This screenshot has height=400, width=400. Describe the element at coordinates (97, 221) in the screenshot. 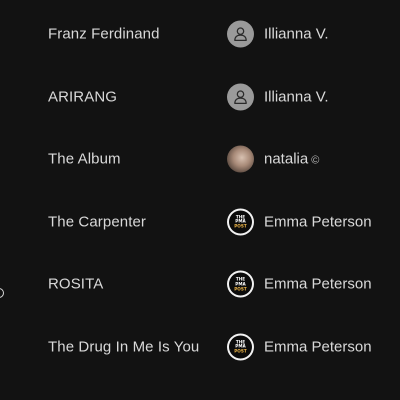

I see `item-title: The Carpenter` at that location.